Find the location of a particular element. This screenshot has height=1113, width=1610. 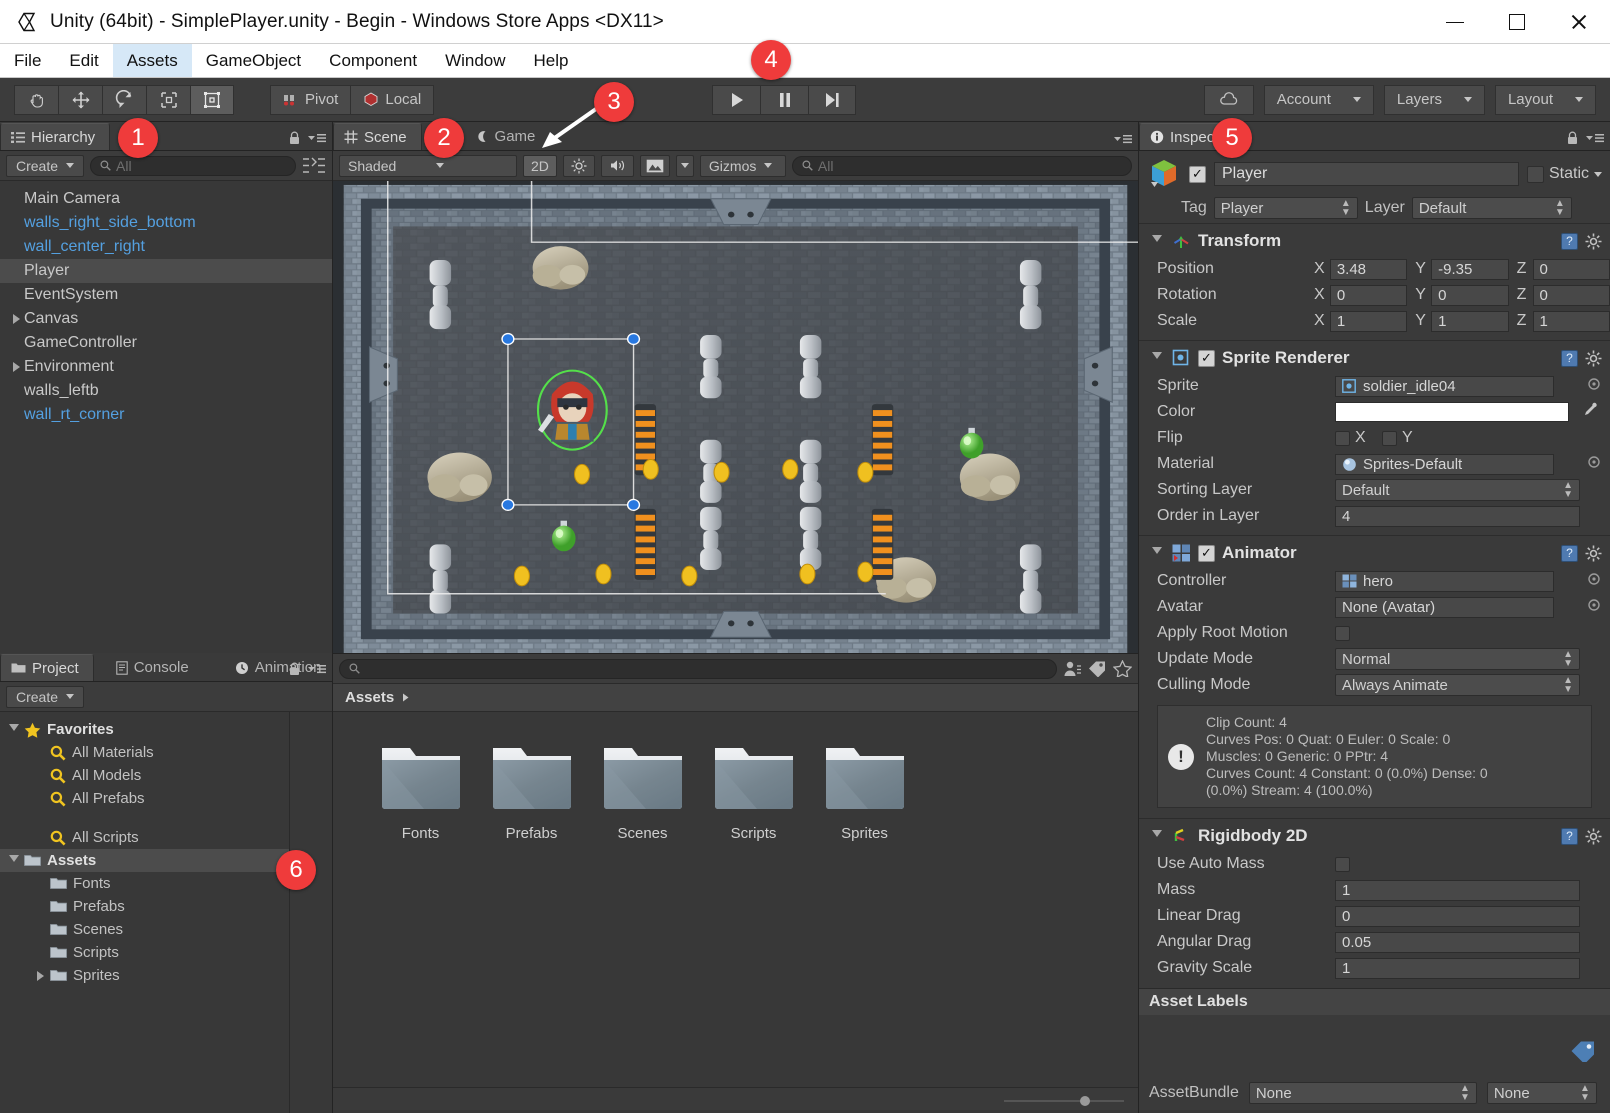

tab-console: Console is located at coordinates (154, 667).